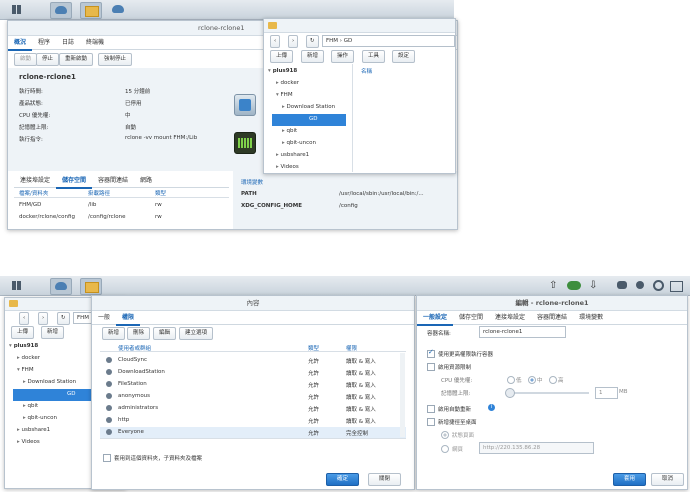 The width and height of the screenshot is (690, 492). I want to click on tab-general-settings: 一般設定, so click(435, 318).